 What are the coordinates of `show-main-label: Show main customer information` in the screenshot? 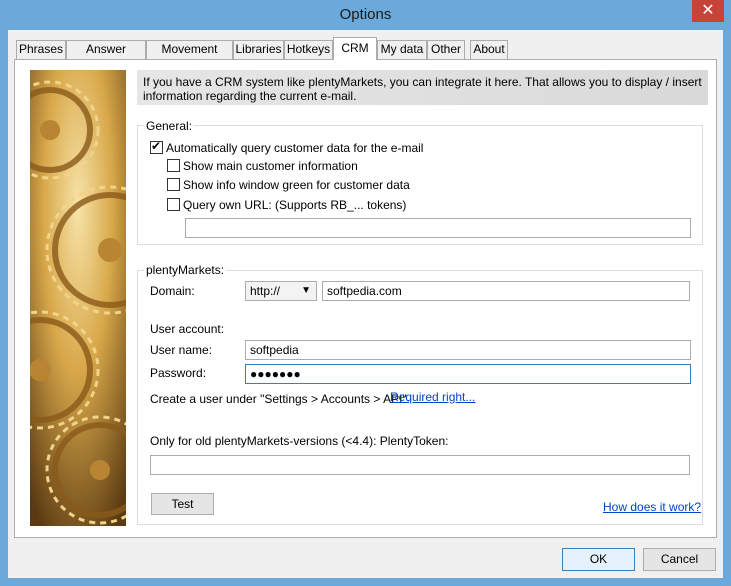 It's located at (270, 166).